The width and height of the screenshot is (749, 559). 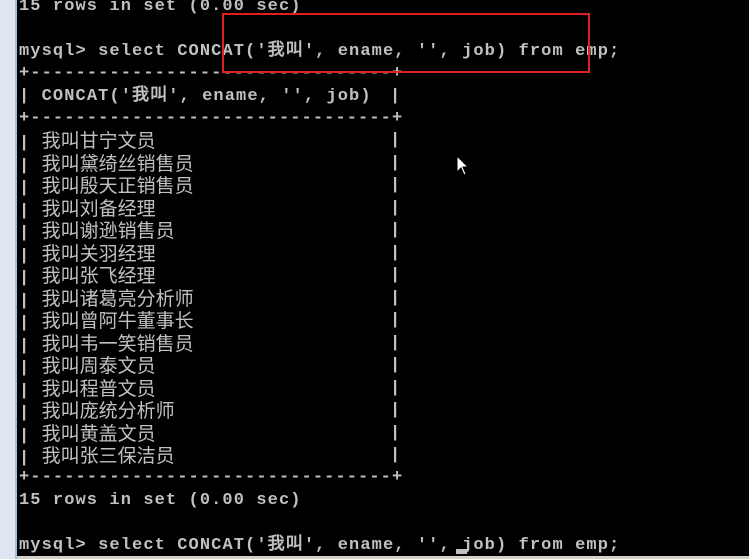 What do you see at coordinates (108, 456) in the screenshot?
I see `row-value: 我叫张三保洁员` at bounding box center [108, 456].